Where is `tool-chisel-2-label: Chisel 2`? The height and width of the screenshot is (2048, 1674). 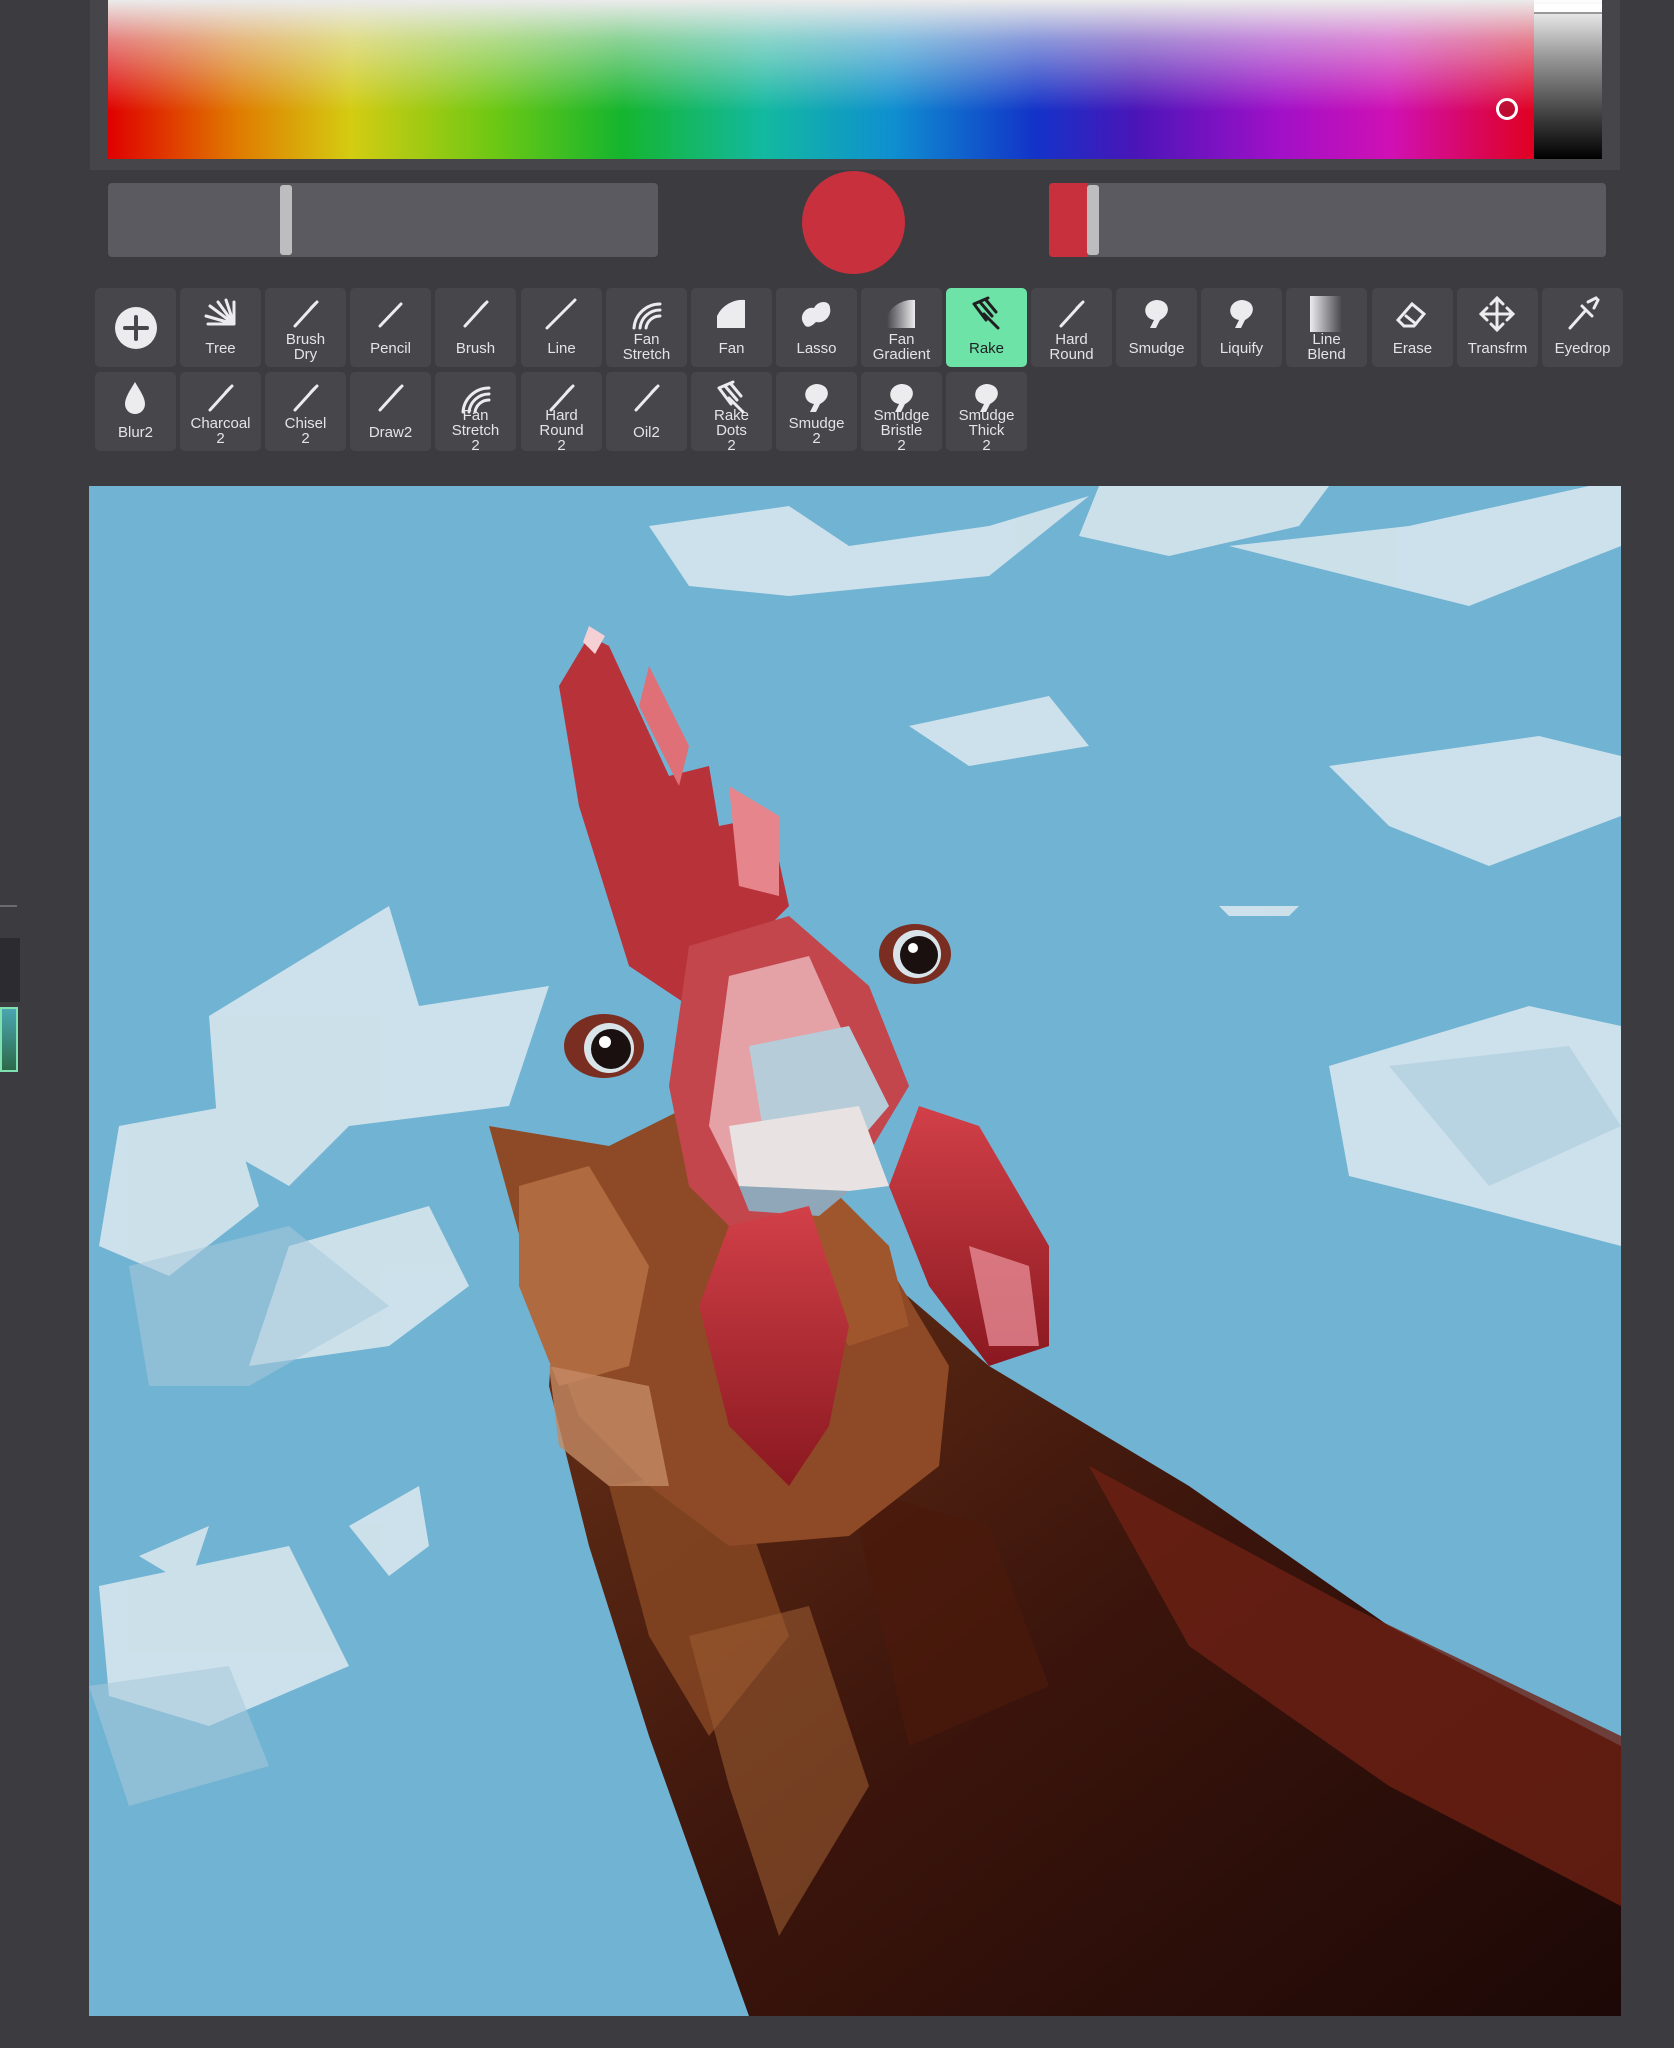
tool-chisel-2-label: Chisel 2 is located at coordinates (305, 431).